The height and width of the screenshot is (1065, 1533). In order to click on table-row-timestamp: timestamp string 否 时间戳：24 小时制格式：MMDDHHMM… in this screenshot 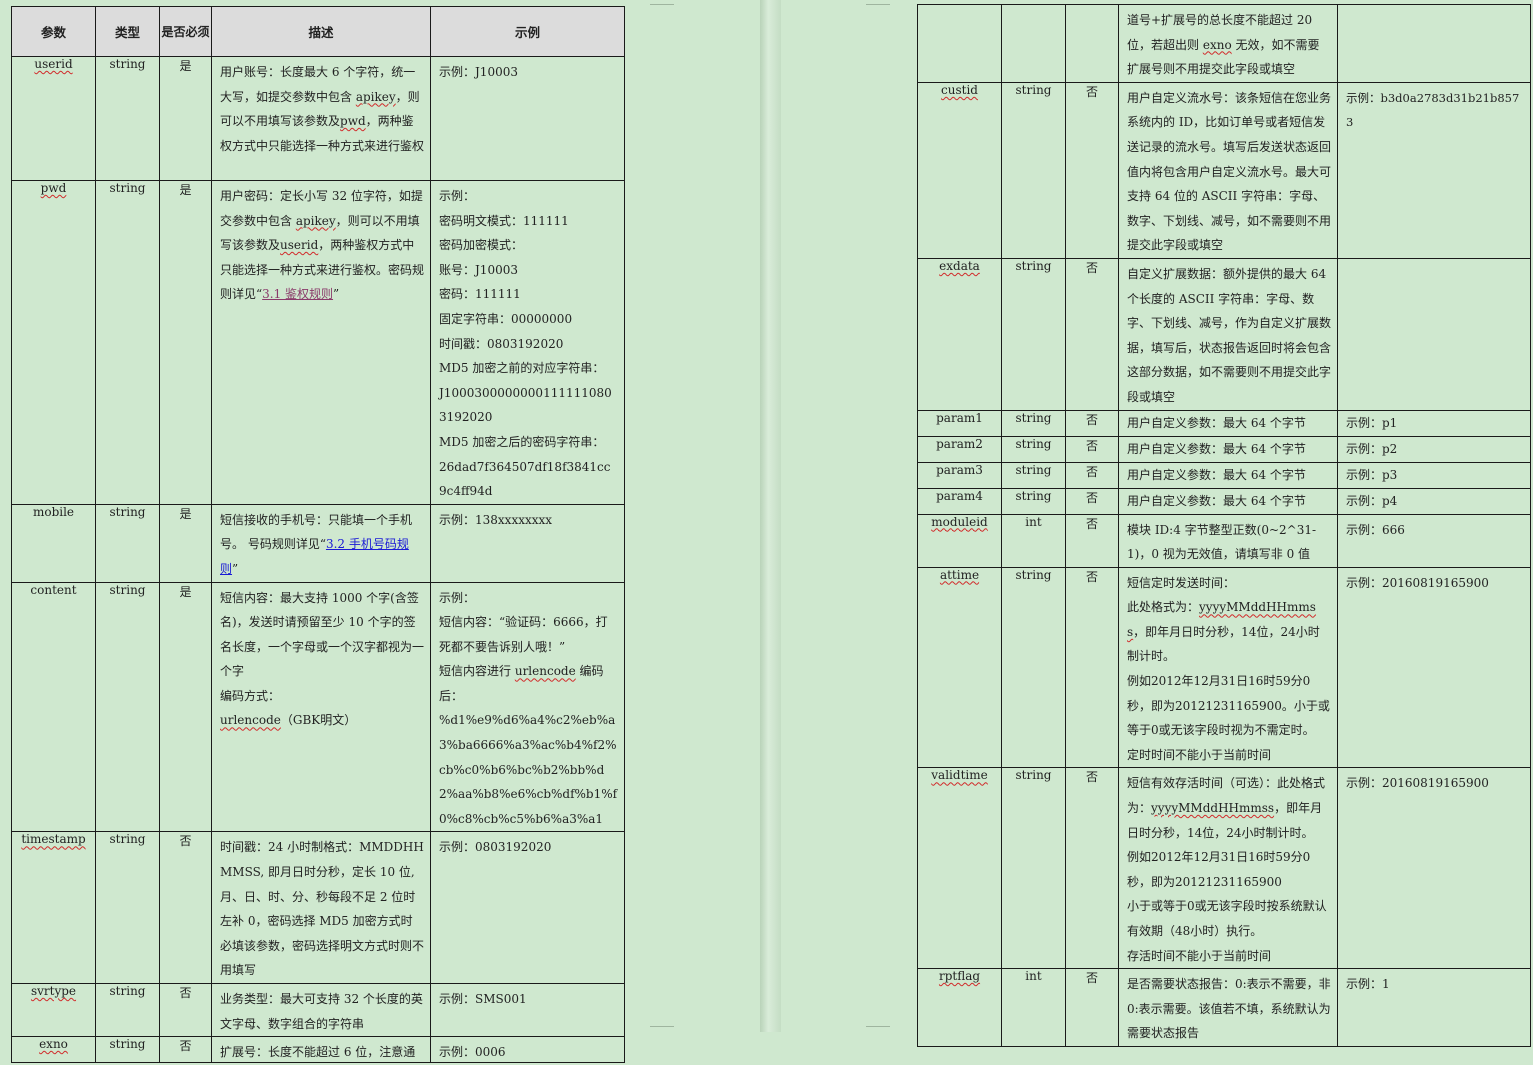, I will do `click(318, 907)`.